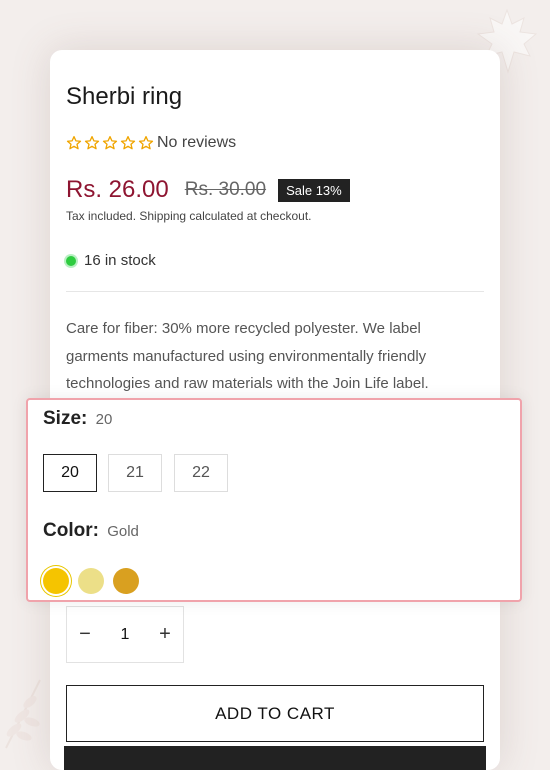 The image size is (550, 770). I want to click on compare-price: Rs. 30.00, so click(225, 189).